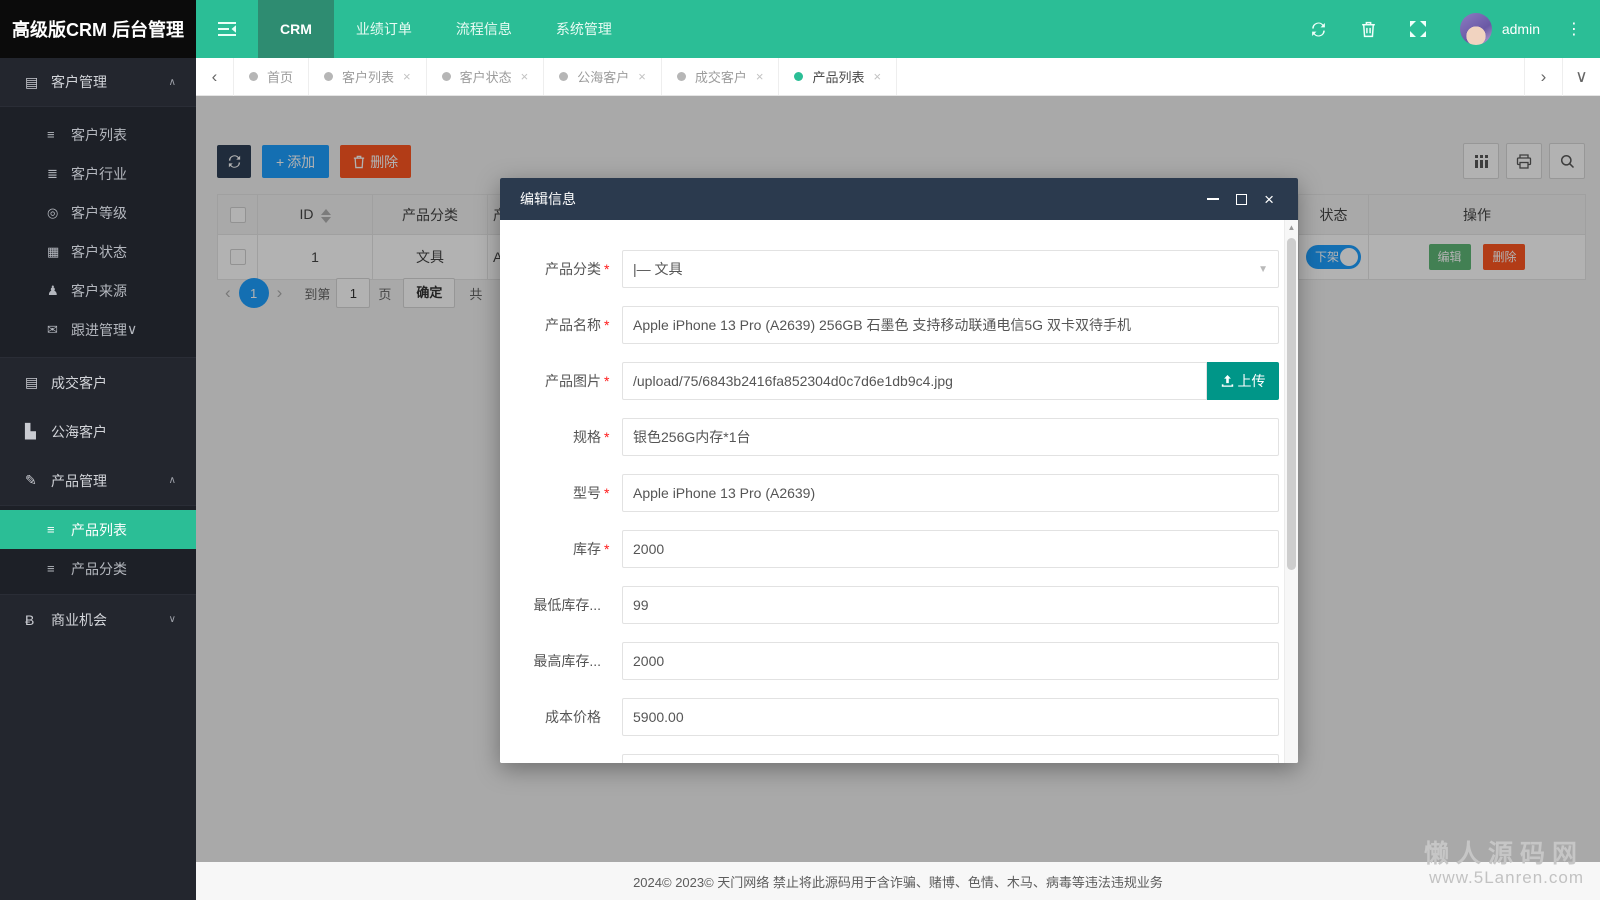  What do you see at coordinates (1243, 381) in the screenshot?
I see `upload-button: 上传` at bounding box center [1243, 381].